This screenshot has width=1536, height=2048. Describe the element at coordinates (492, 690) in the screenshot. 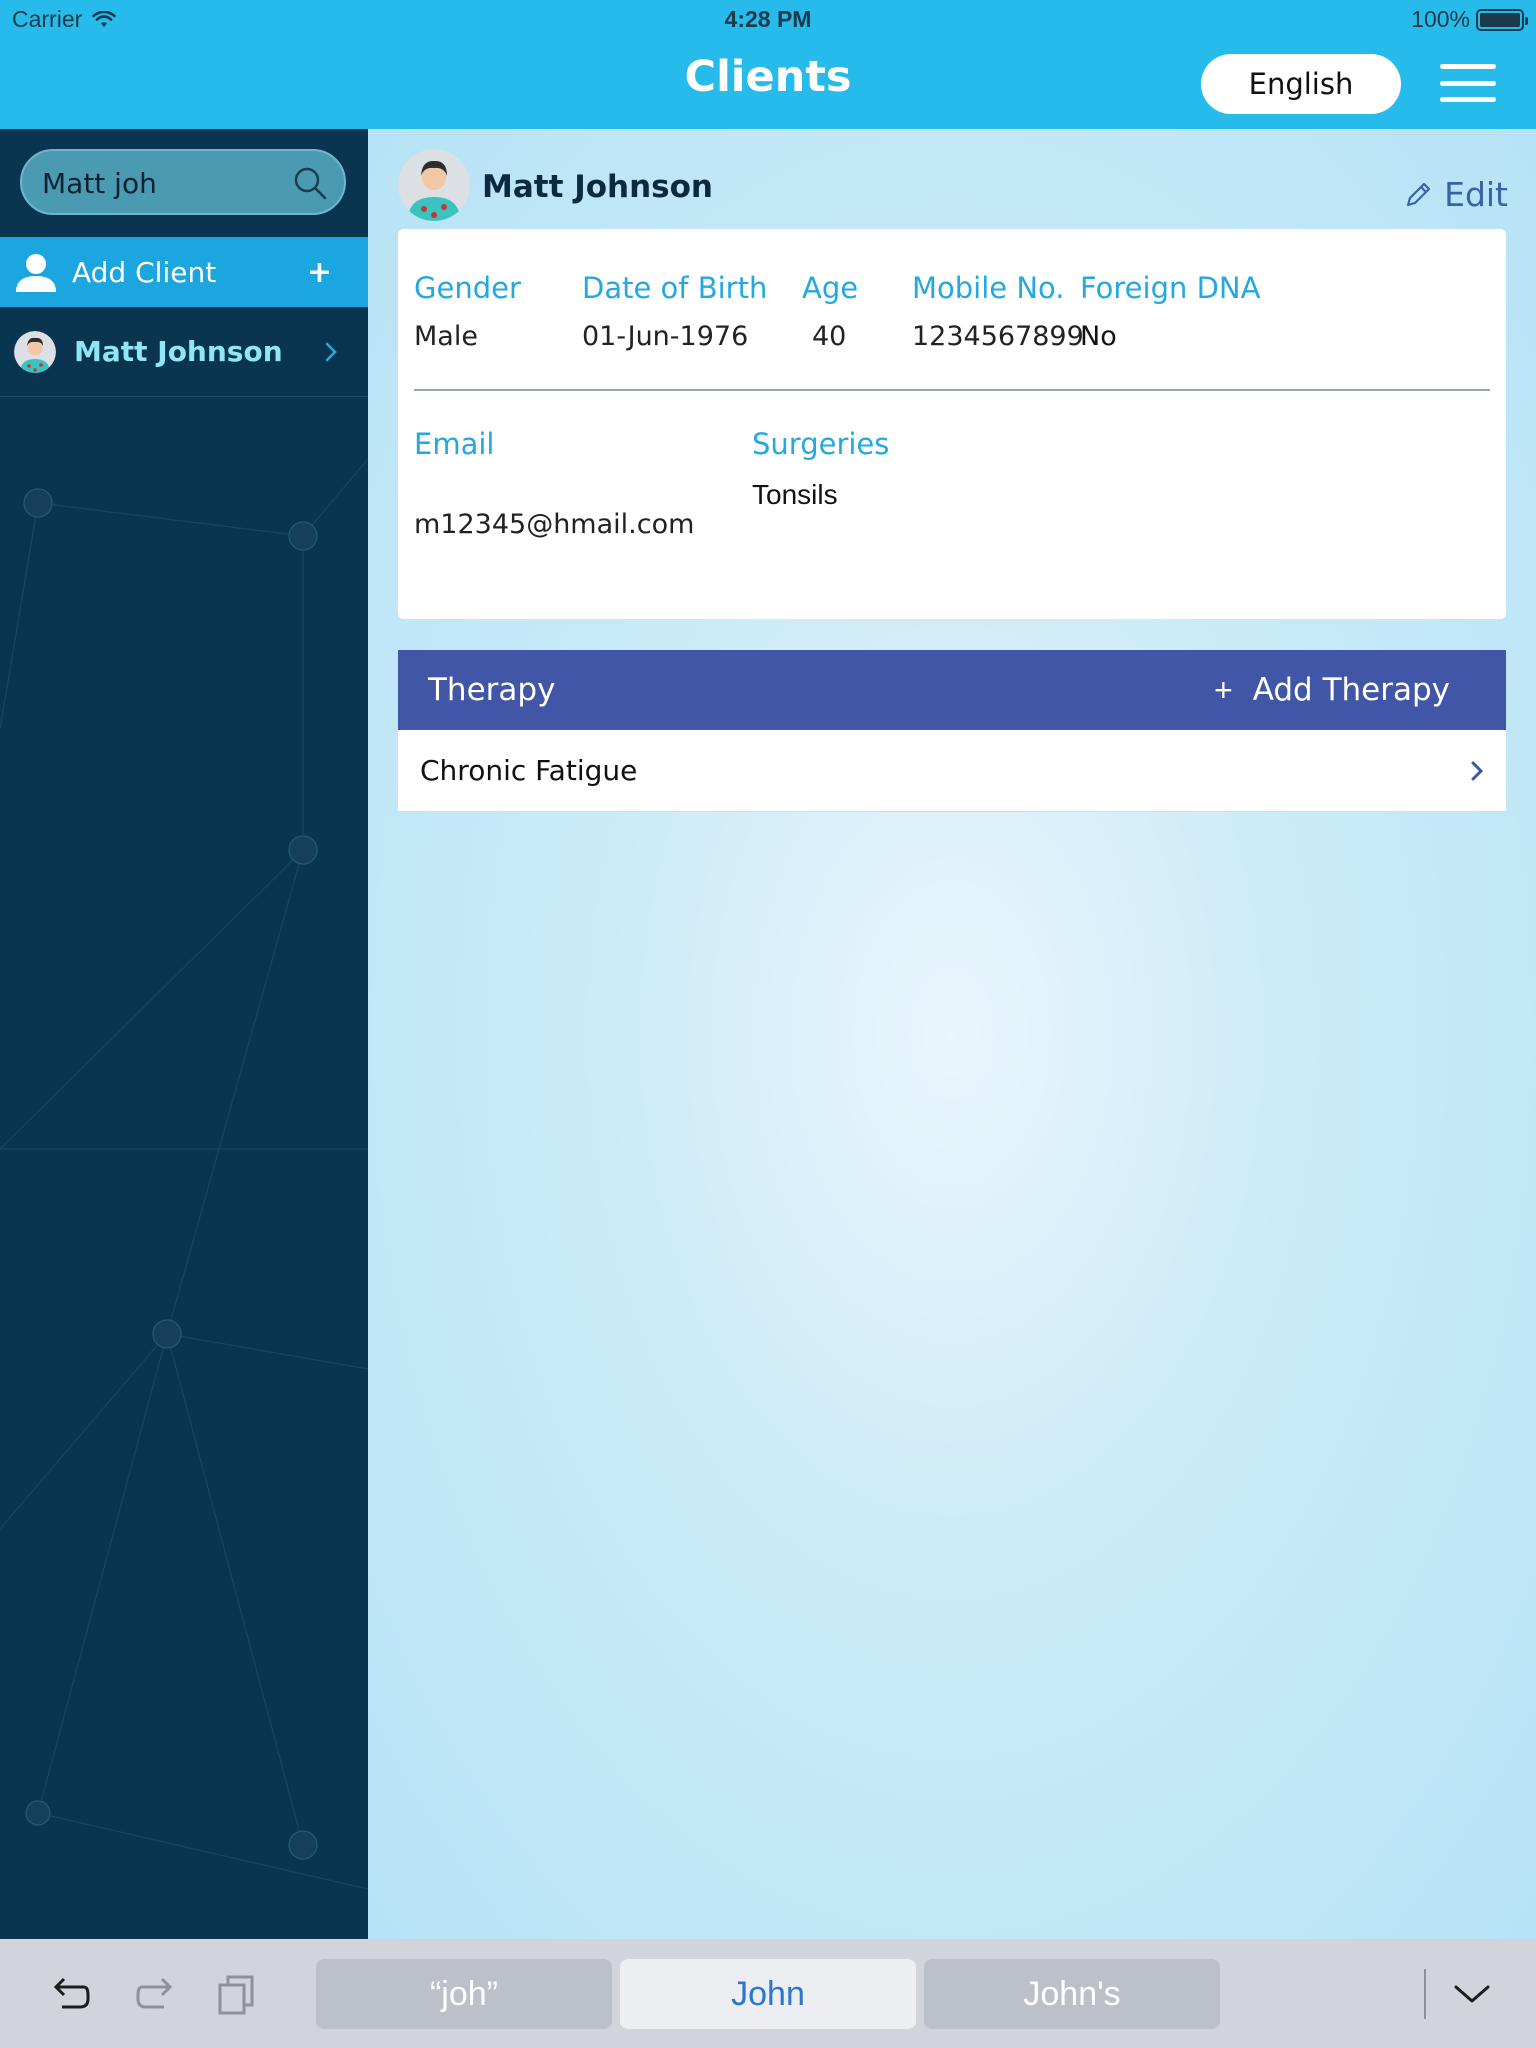

I see `therapy-title: Therapy` at that location.